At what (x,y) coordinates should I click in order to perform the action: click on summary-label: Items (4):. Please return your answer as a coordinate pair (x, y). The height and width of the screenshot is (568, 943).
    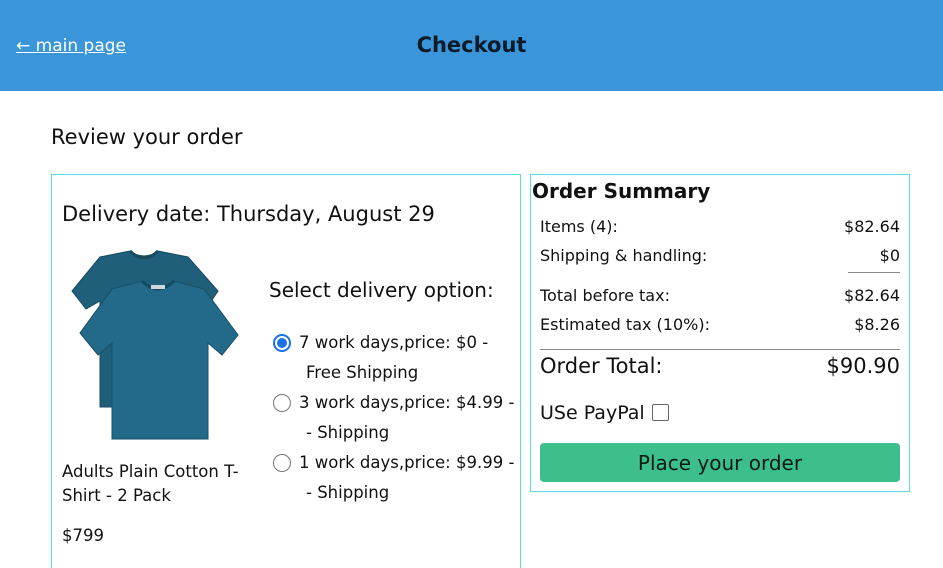
    Looking at the image, I should click on (579, 226).